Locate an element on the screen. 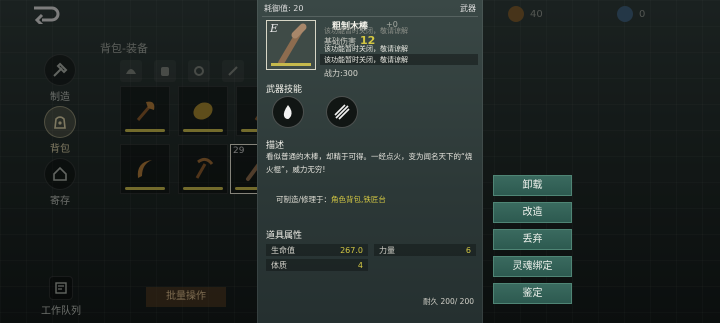  attr-hp: 生命值 267.0 is located at coordinates (317, 250).